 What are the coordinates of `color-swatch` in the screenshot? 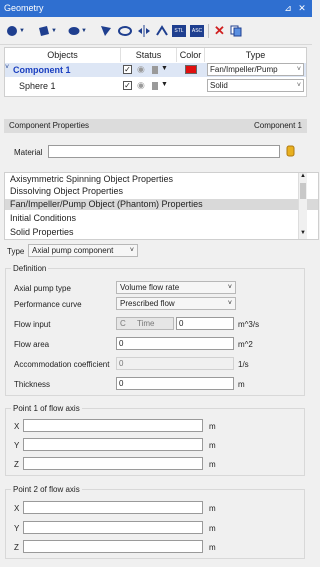 It's located at (191, 69).